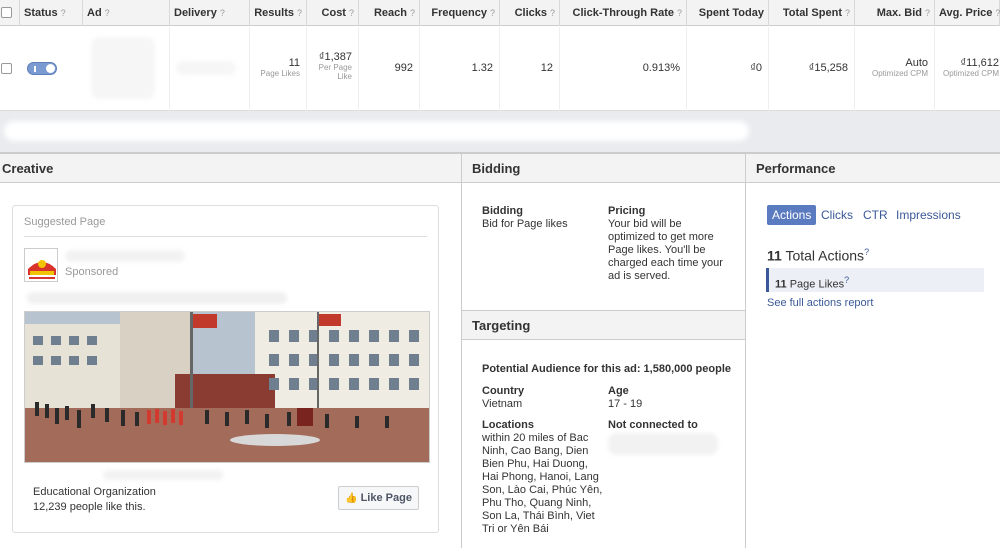 The height and width of the screenshot is (548, 1000). What do you see at coordinates (210, 69) in the screenshot?
I see `delivery-cell` at bounding box center [210, 69].